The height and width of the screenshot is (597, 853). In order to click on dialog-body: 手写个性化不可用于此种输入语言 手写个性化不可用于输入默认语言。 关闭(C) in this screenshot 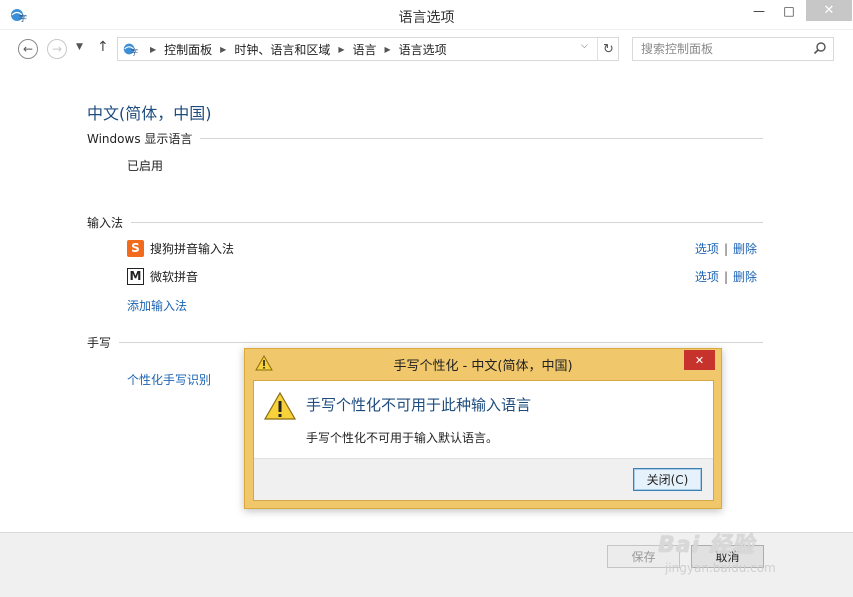, I will do `click(483, 440)`.